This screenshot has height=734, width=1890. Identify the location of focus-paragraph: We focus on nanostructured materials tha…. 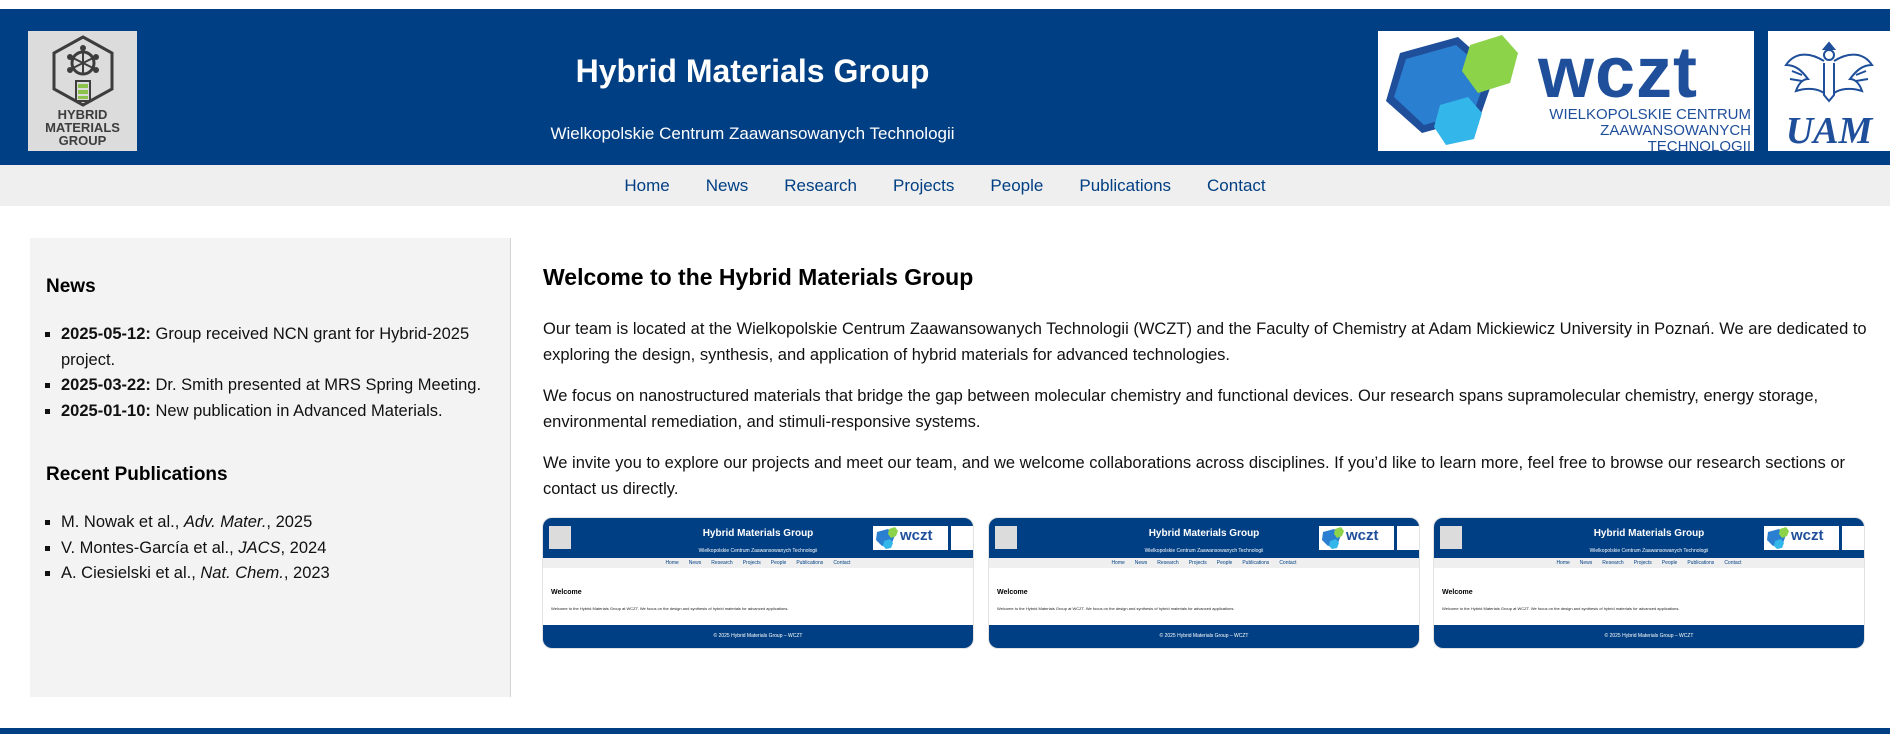
(1181, 409).